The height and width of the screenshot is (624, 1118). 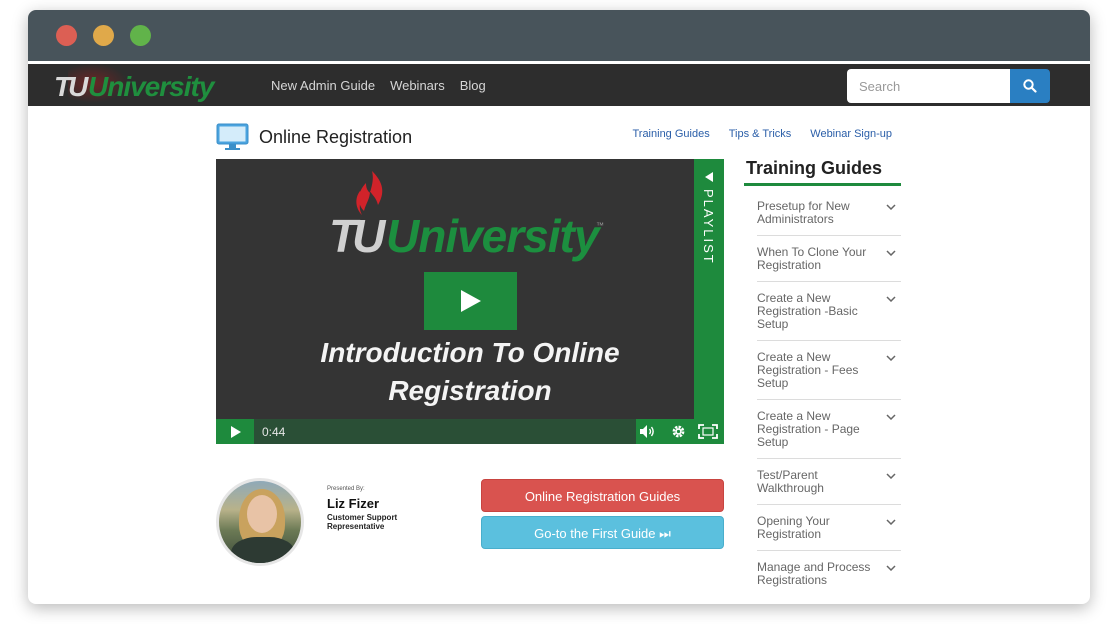 What do you see at coordinates (357, 236) in the screenshot?
I see `poster-logo-tu: TU` at bounding box center [357, 236].